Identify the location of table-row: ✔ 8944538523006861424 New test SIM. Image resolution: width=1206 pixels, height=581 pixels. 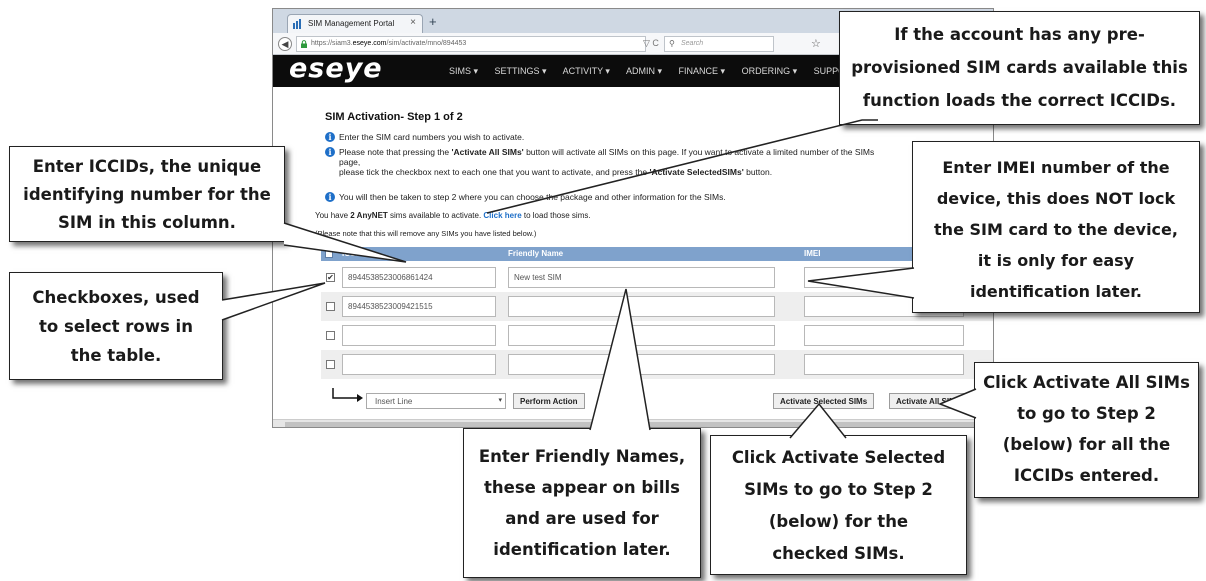
(657, 277).